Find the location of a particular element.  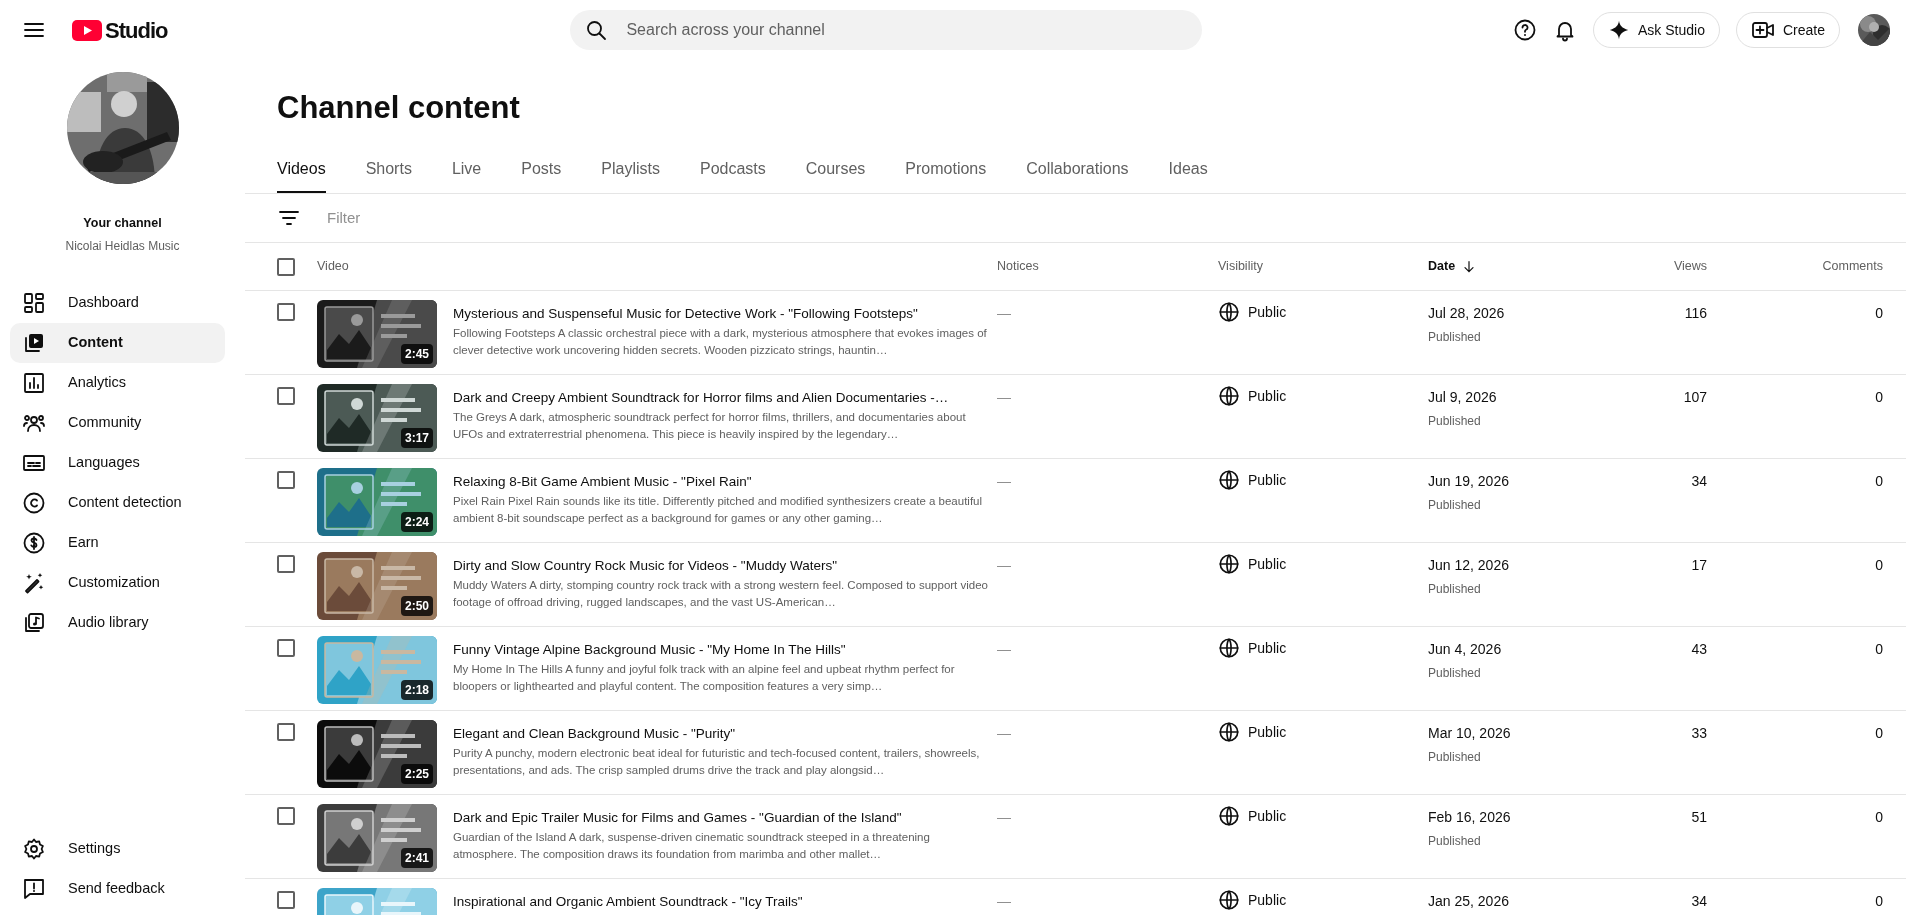

column-header: Visibility is located at coordinates (1240, 266).